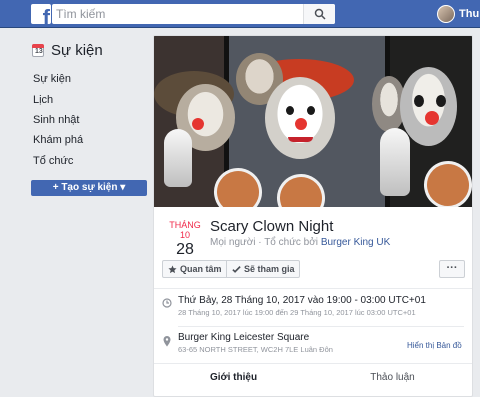  What do you see at coordinates (419, 101) in the screenshot?
I see `clown-eye-right-face-left` at bounding box center [419, 101].